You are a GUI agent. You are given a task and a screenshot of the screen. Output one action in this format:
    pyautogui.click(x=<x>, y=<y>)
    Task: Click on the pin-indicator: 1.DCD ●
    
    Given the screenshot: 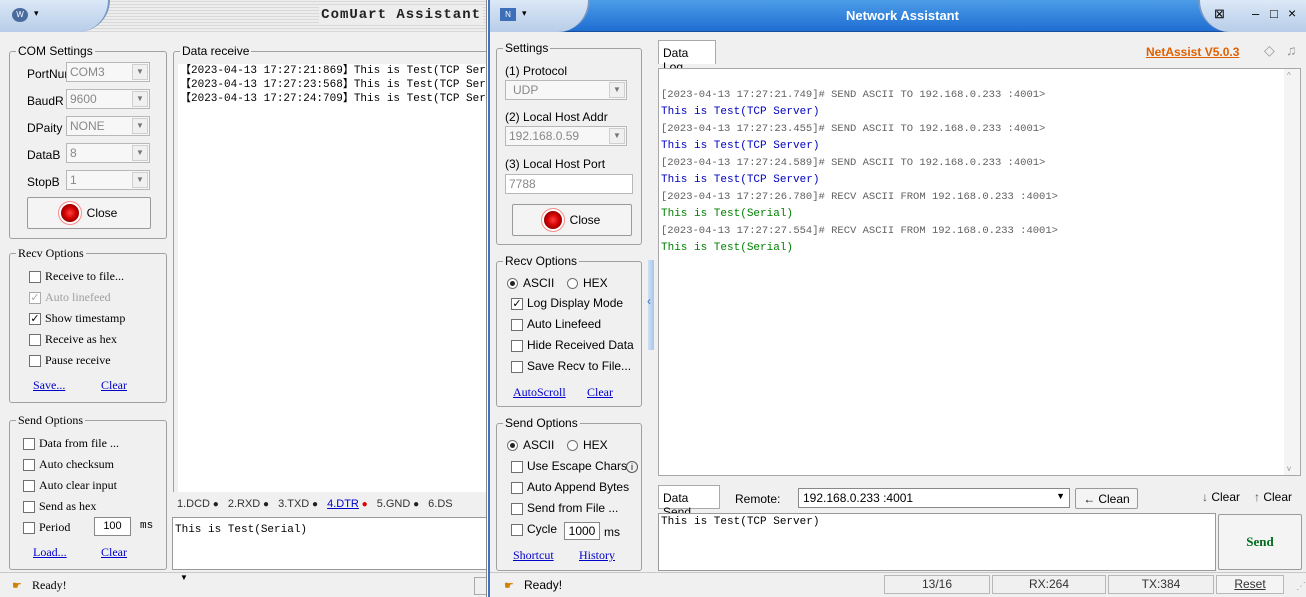 What is the action you would take?
    pyautogui.click(x=198, y=504)
    